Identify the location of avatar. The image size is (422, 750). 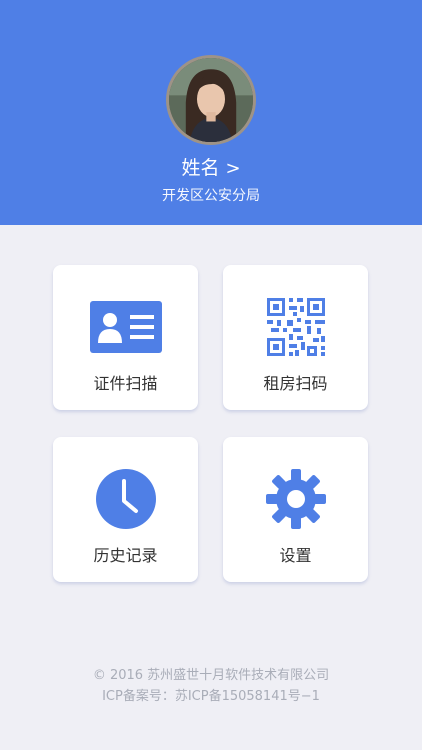
(211, 100).